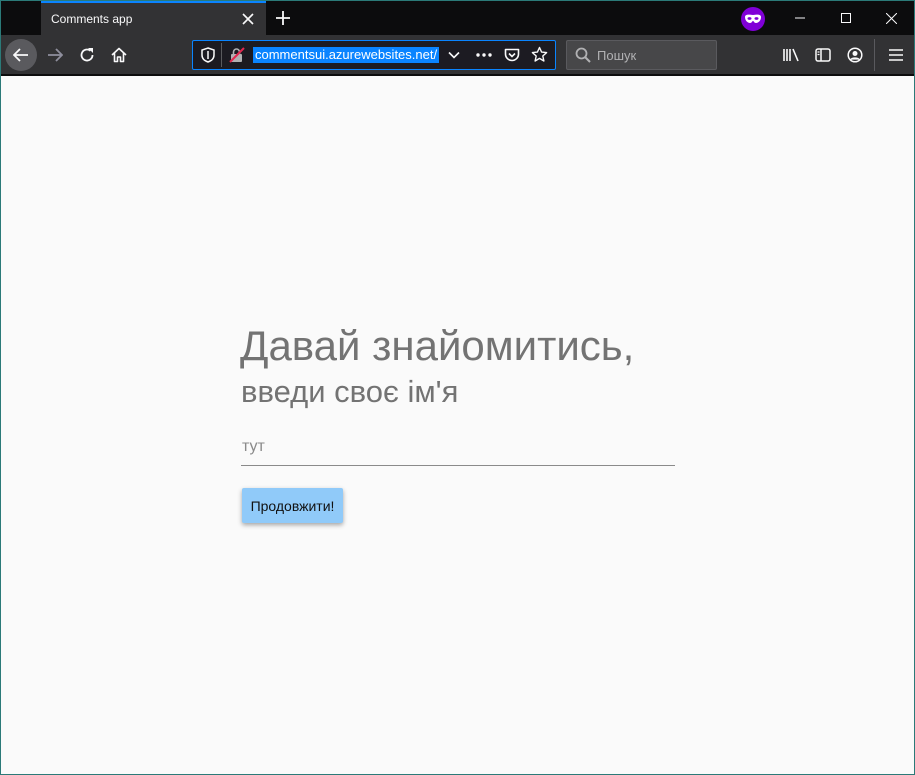  What do you see at coordinates (891, 18) in the screenshot?
I see `close-window-icon` at bounding box center [891, 18].